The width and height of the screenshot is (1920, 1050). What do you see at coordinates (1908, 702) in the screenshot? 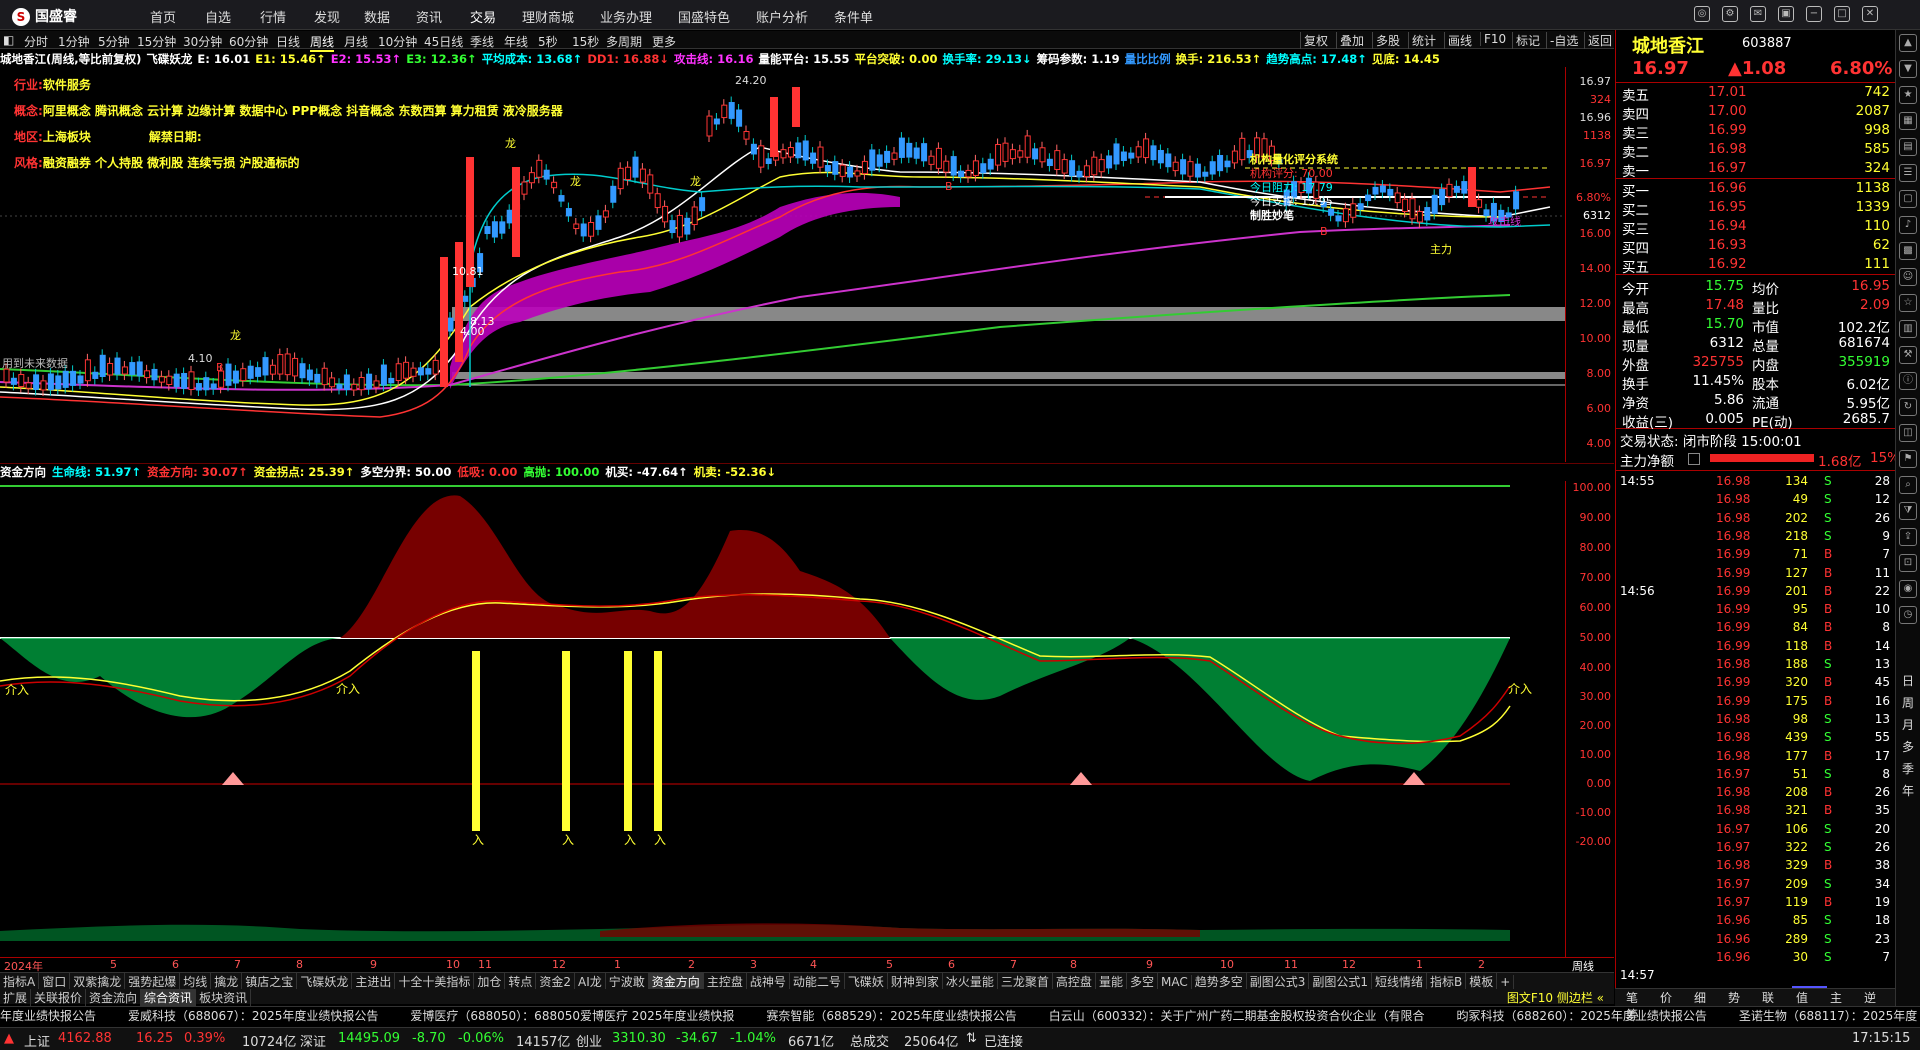
I see `period-week: 周` at bounding box center [1908, 702].